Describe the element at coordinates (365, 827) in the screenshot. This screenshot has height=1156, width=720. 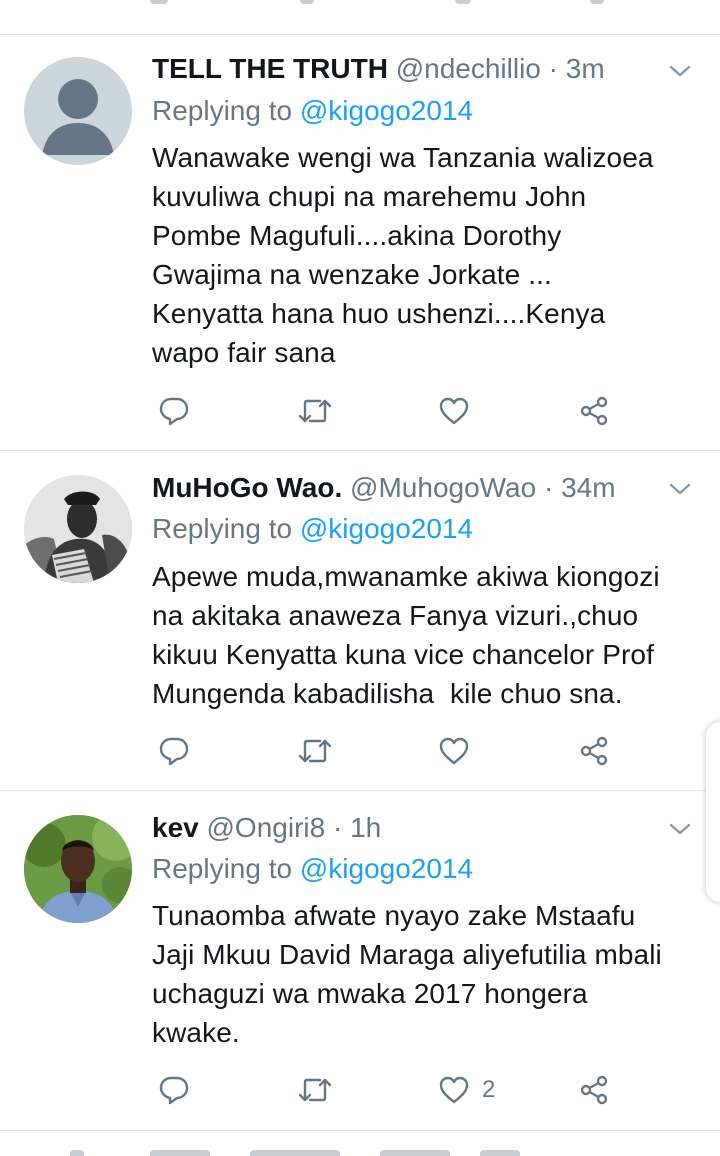
I see `timestamp: 1h` at that location.